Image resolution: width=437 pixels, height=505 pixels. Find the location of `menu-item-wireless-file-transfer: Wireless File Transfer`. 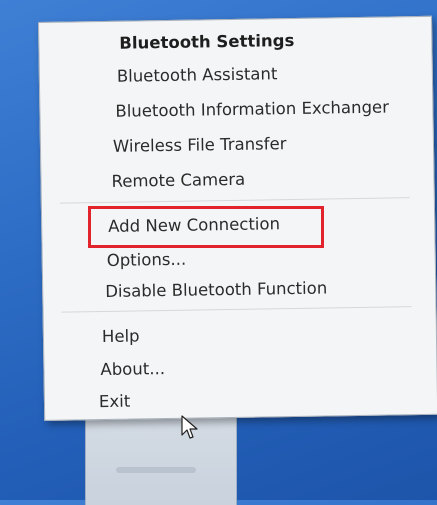

menu-item-wireless-file-transfer: Wireless File Transfer is located at coordinates (200, 145).